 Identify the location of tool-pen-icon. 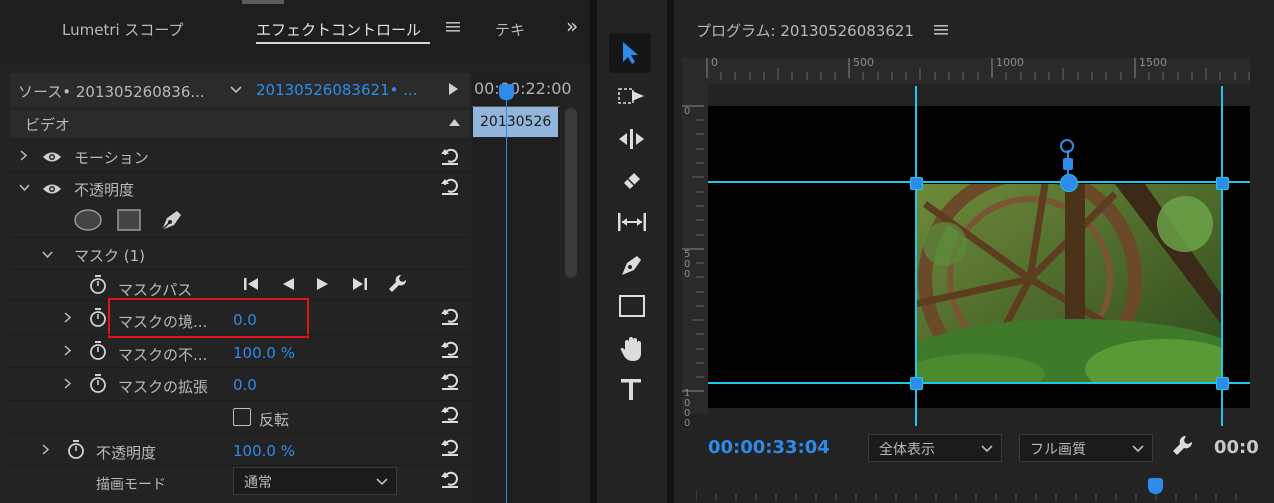
(632, 265).